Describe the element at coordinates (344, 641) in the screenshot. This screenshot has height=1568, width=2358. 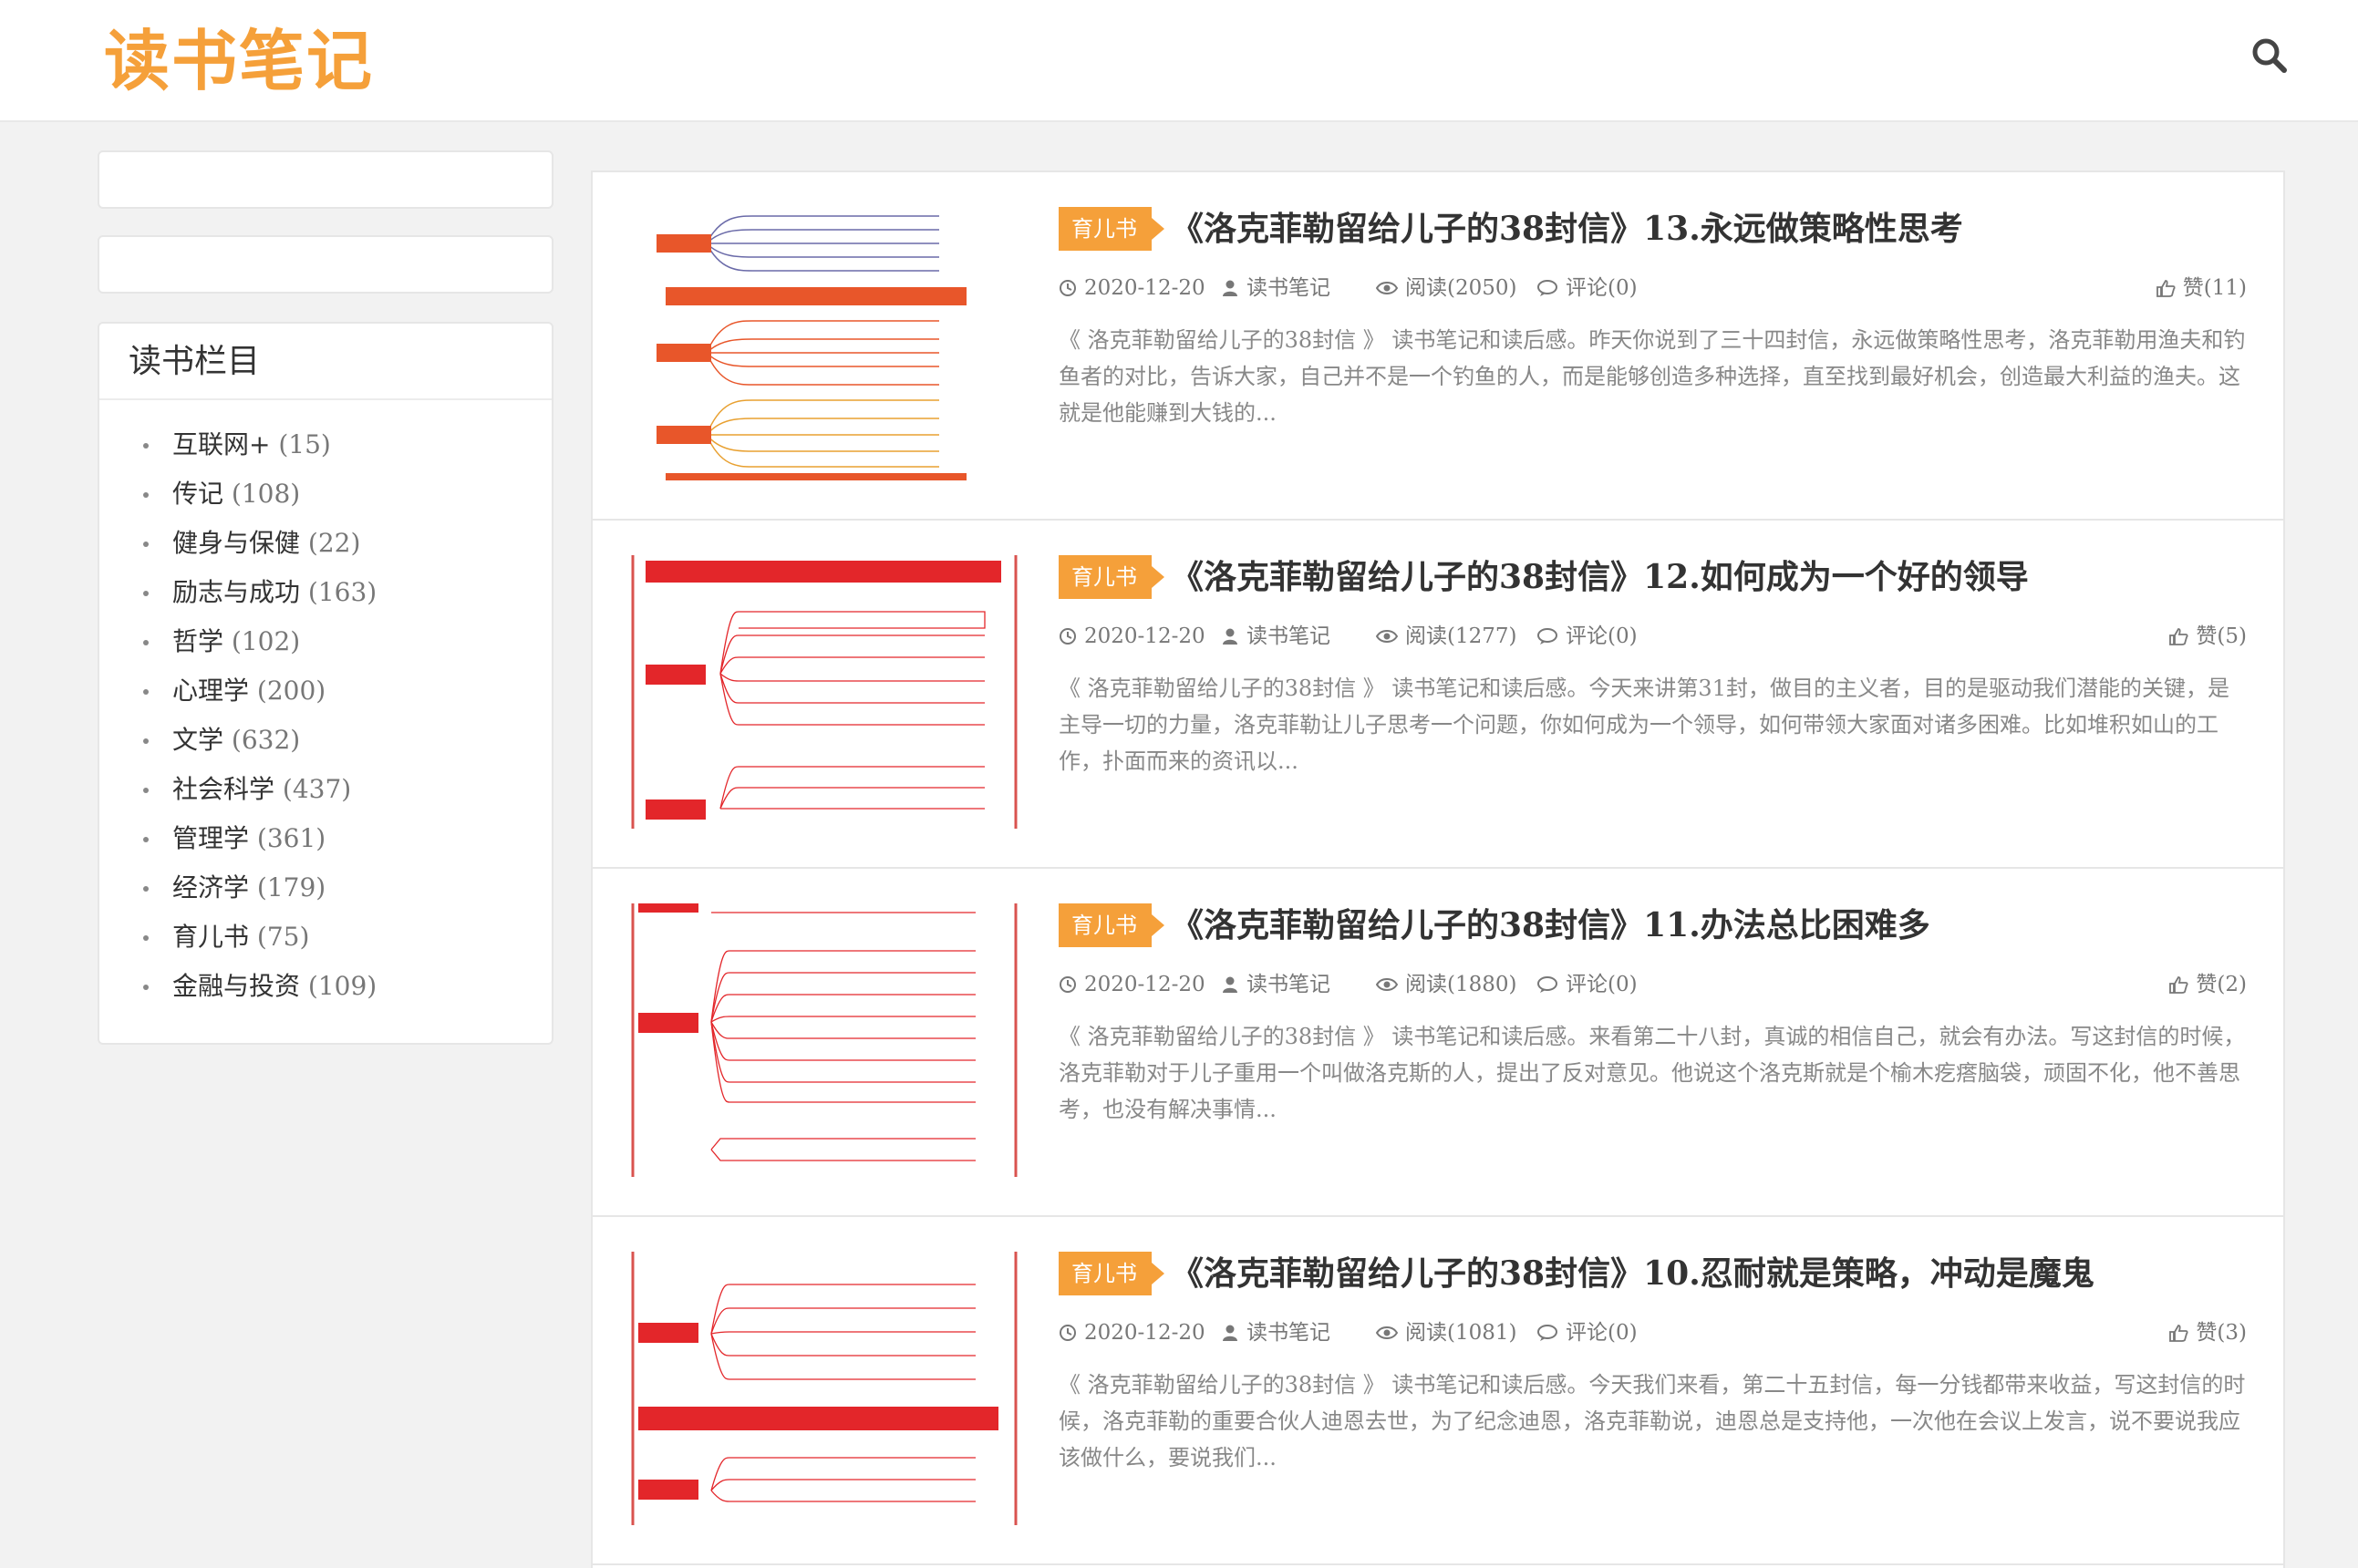
I see `category-item: 哲学 (102)` at that location.